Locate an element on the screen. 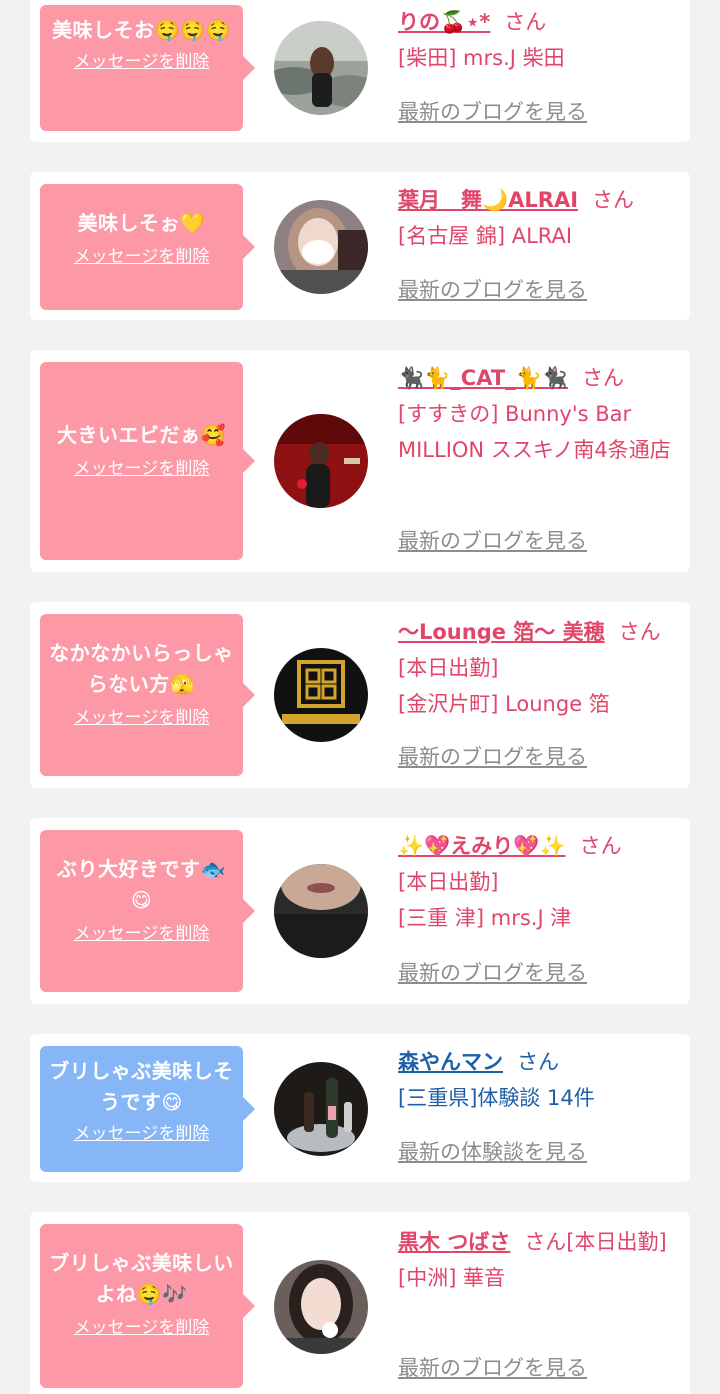  sender-shop: [すすきの] Bunny's Bar MILLION ススキノ南4条通店 is located at coordinates (534, 432).